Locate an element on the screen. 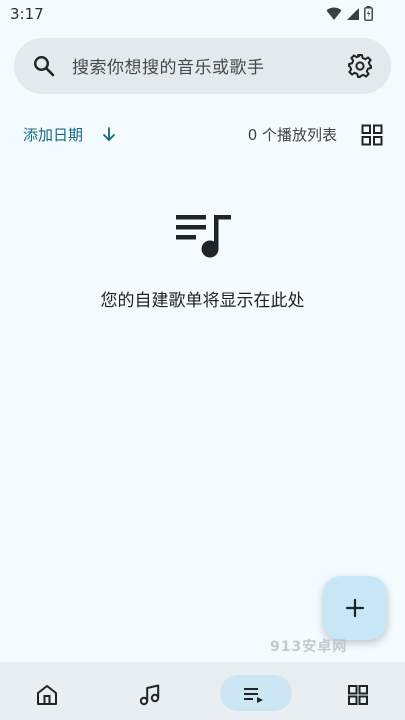 This screenshot has height=720, width=405. arrow-down-icon is located at coordinates (109, 134).